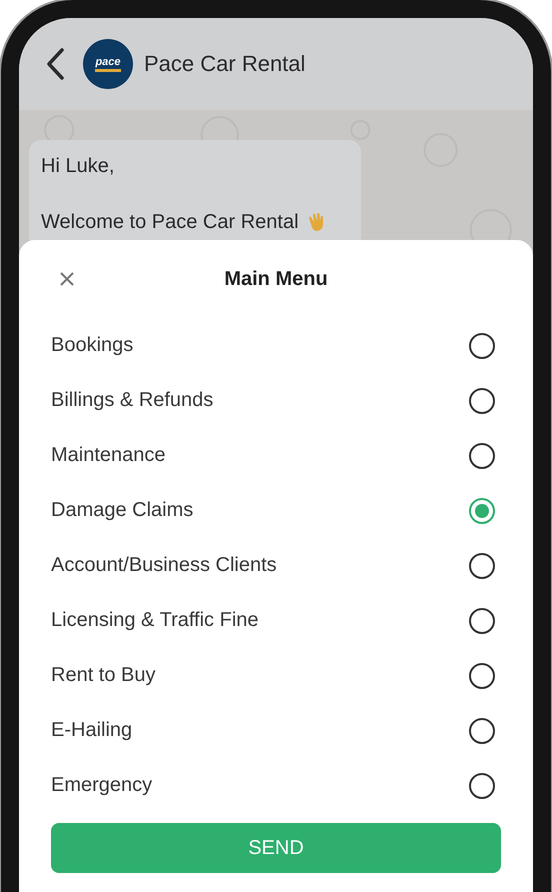 This screenshot has height=892, width=552. What do you see at coordinates (155, 620) in the screenshot?
I see `menu-option: Licensing & Traffic Fine` at bounding box center [155, 620].